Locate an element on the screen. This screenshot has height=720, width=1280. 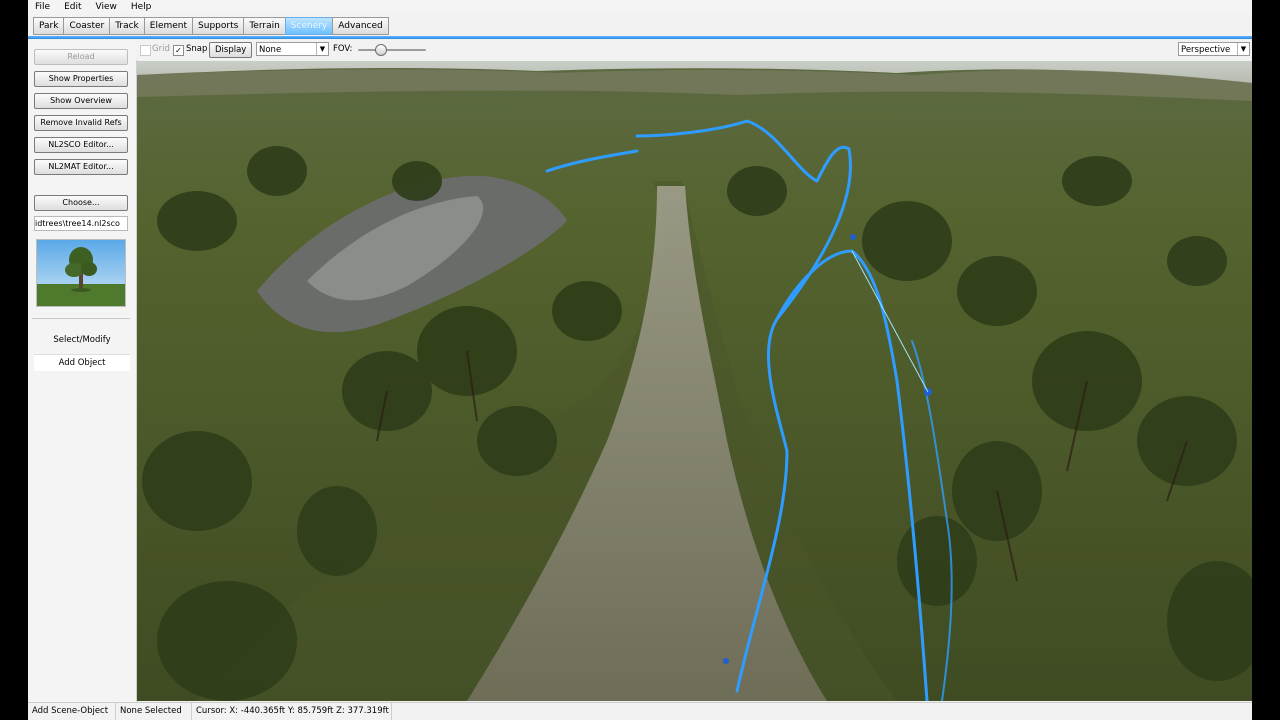
projection-select: Perspective ▼ is located at coordinates (1214, 49).